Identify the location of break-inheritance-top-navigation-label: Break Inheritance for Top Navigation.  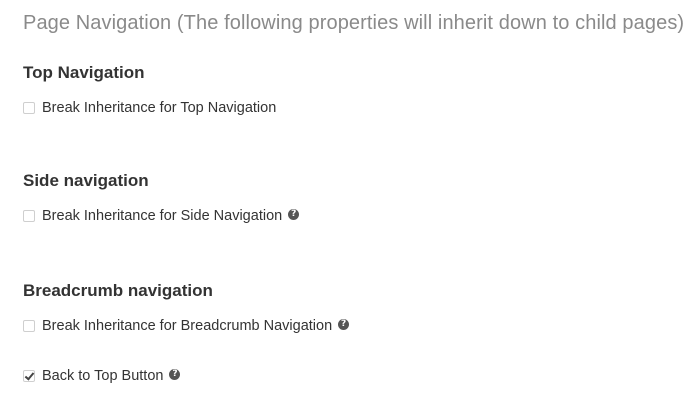
(159, 108).